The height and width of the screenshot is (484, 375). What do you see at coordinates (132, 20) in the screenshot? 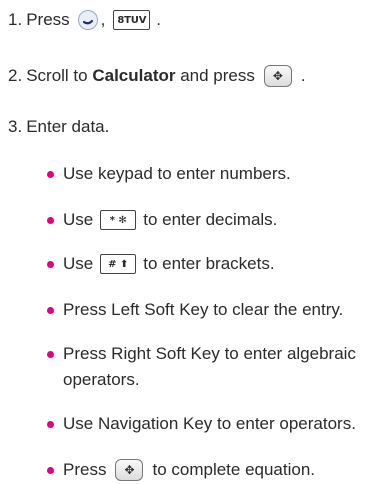
I see `8tuv-key-icon: 8TUV` at bounding box center [132, 20].